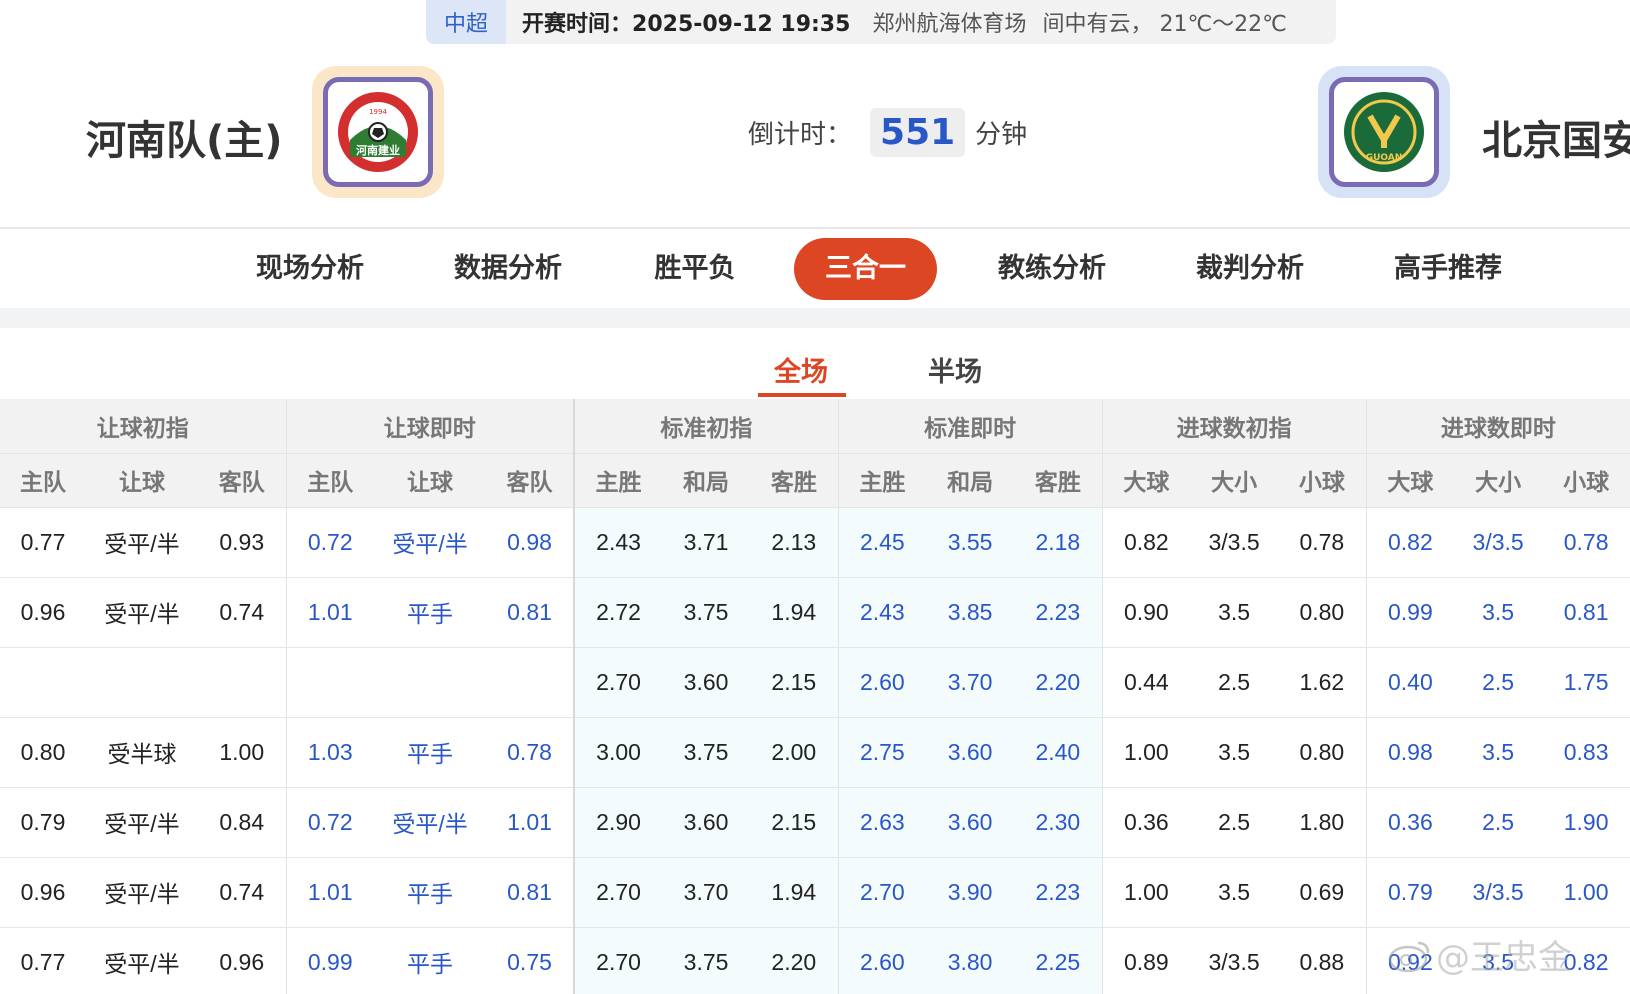  What do you see at coordinates (330, 752) in the screenshot?
I see `odds-cell: 1.03` at bounding box center [330, 752].